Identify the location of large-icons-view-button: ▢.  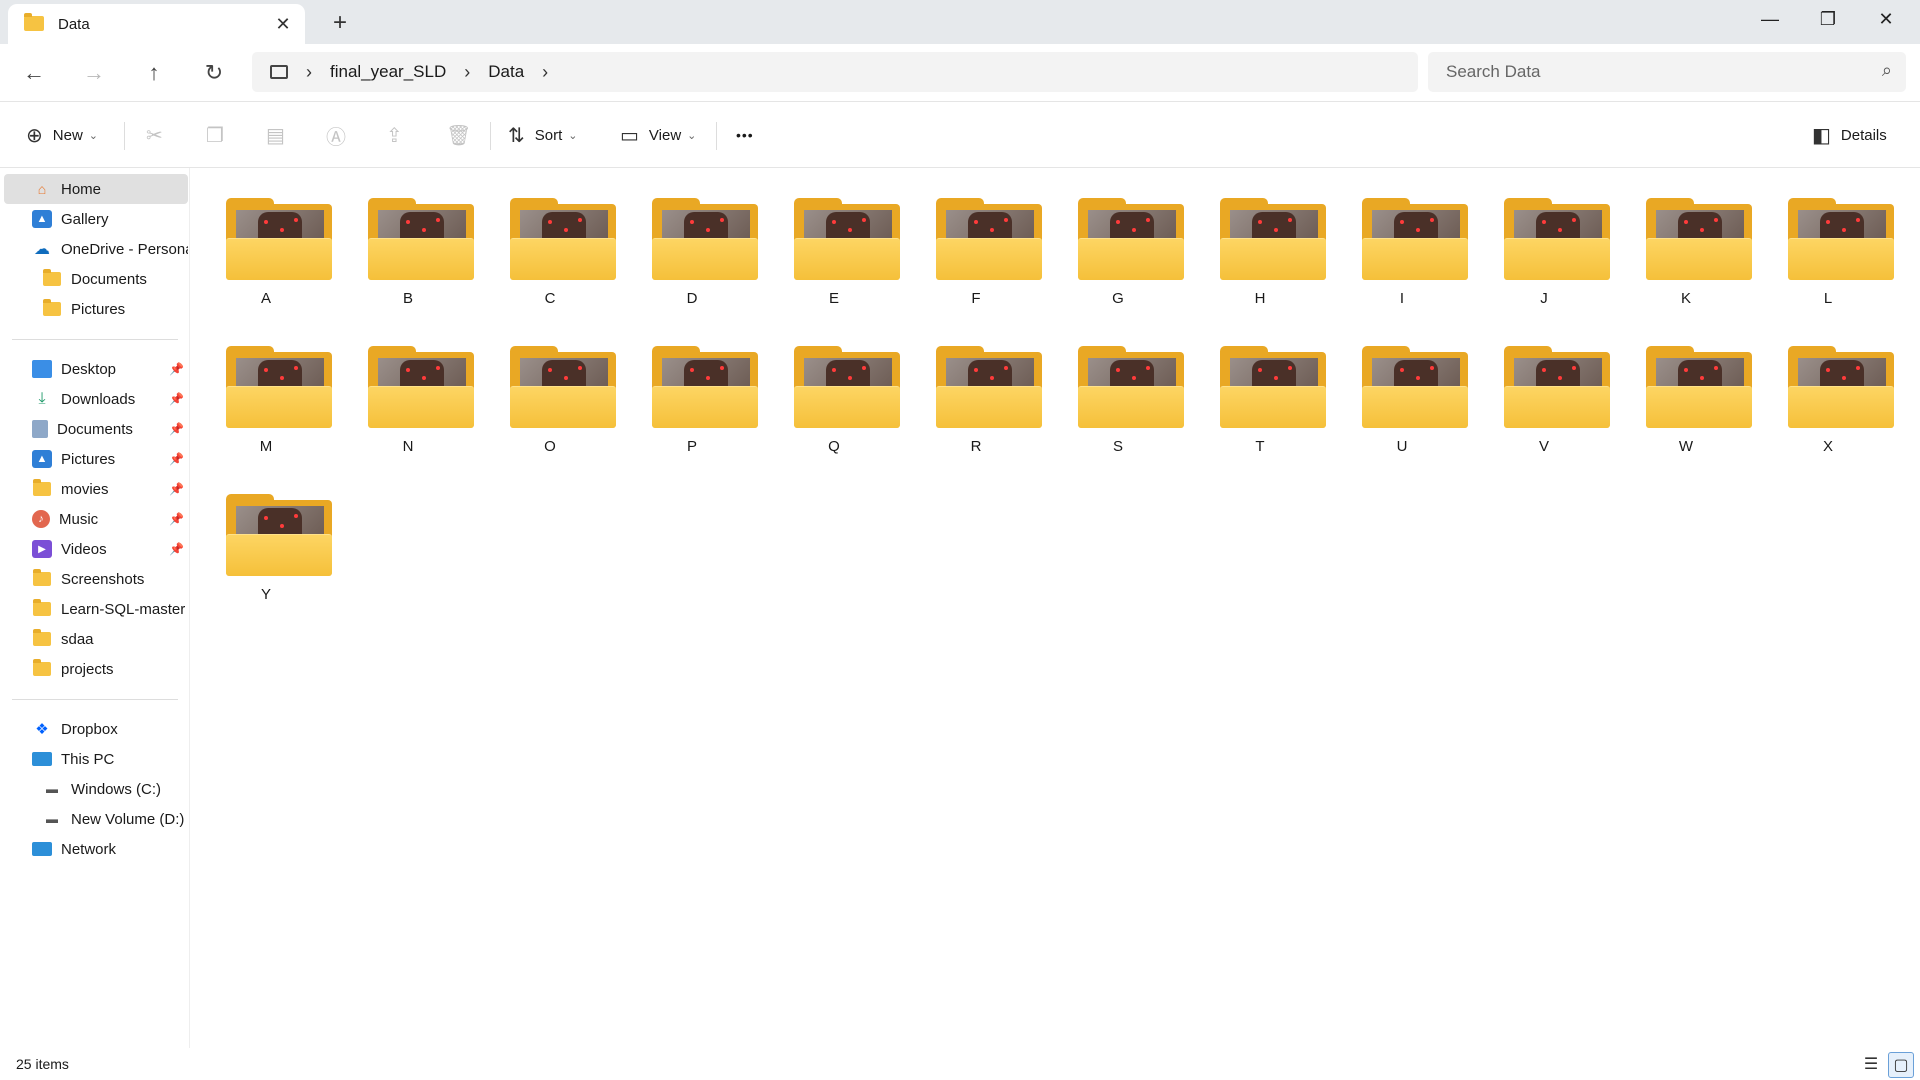
(1901, 1065).